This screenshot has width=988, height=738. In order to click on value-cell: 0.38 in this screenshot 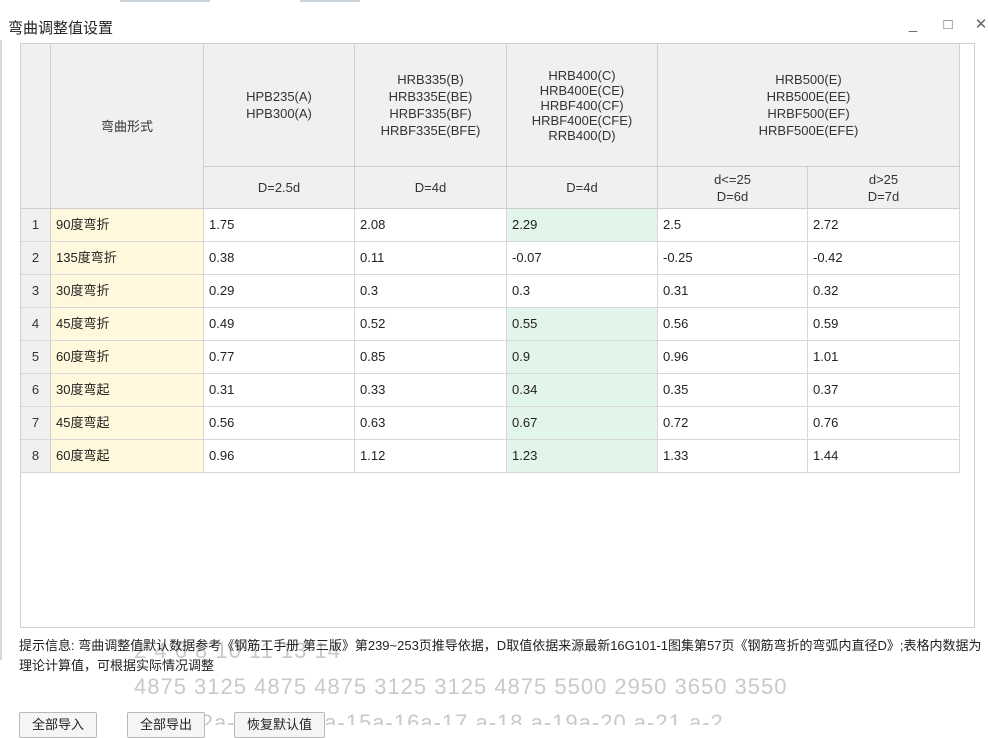, I will do `click(279, 258)`.